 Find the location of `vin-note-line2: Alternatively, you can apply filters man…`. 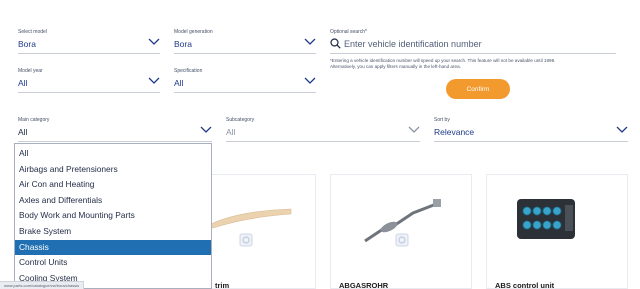

vin-note-line2: Alternatively, you can apply filters man… is located at coordinates (395, 66).